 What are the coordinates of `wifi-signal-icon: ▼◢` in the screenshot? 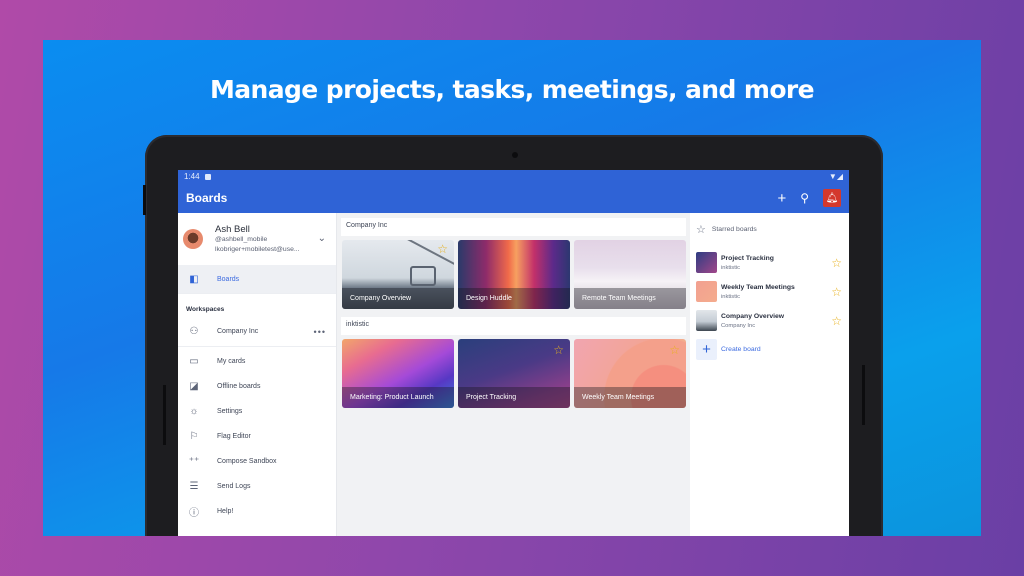 It's located at (835, 176).